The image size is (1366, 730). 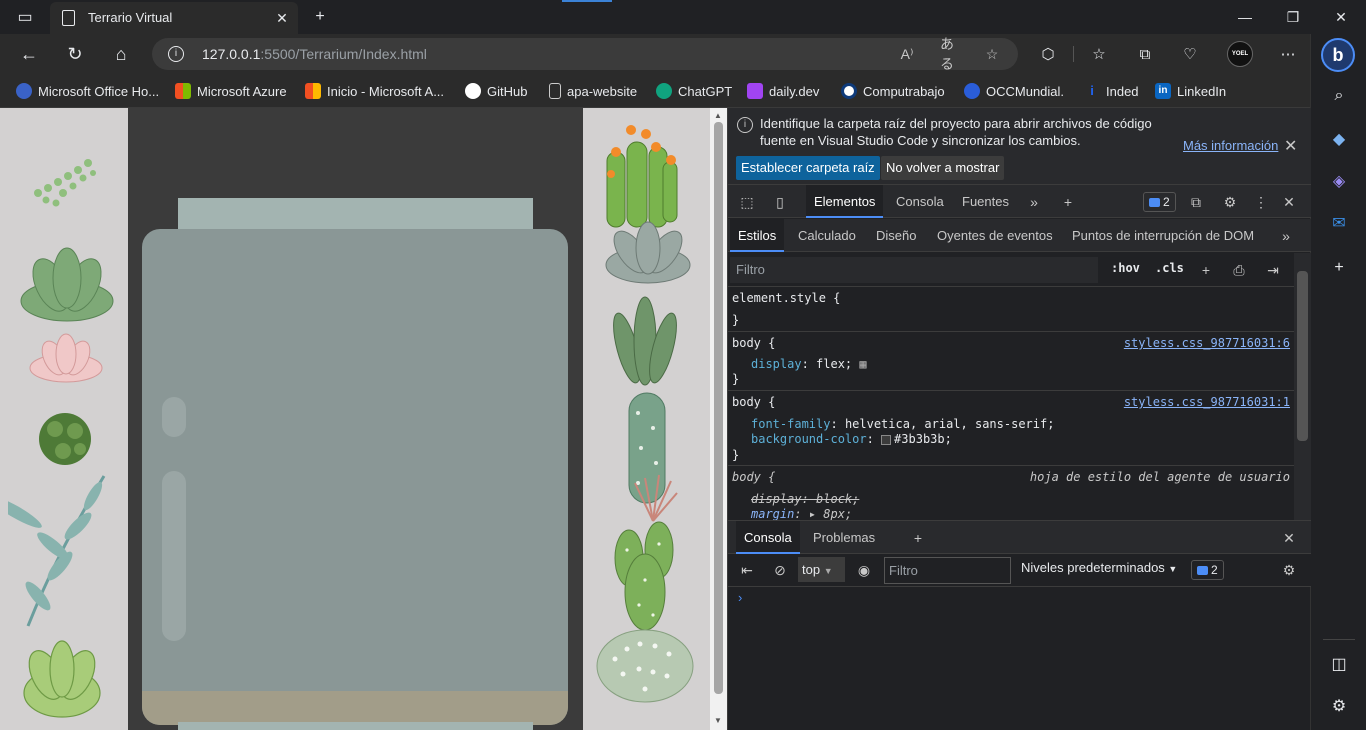 I want to click on add-sidebar-app-icon: +, so click(x=1339, y=268).